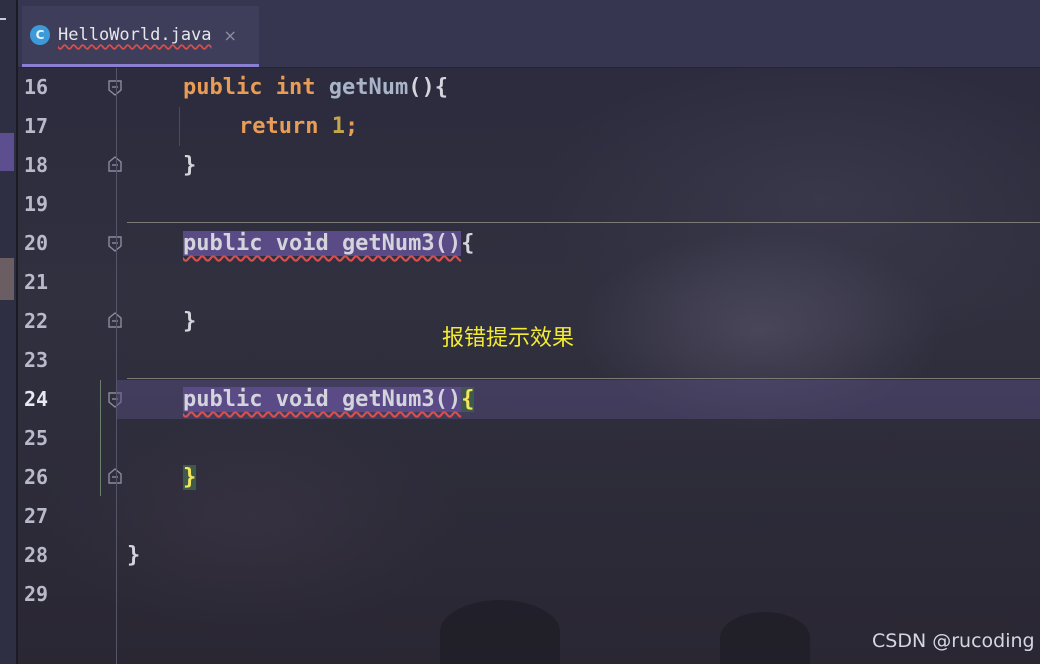 This screenshot has height=664, width=1040. I want to click on panel-highlight-marker, so click(7, 279).